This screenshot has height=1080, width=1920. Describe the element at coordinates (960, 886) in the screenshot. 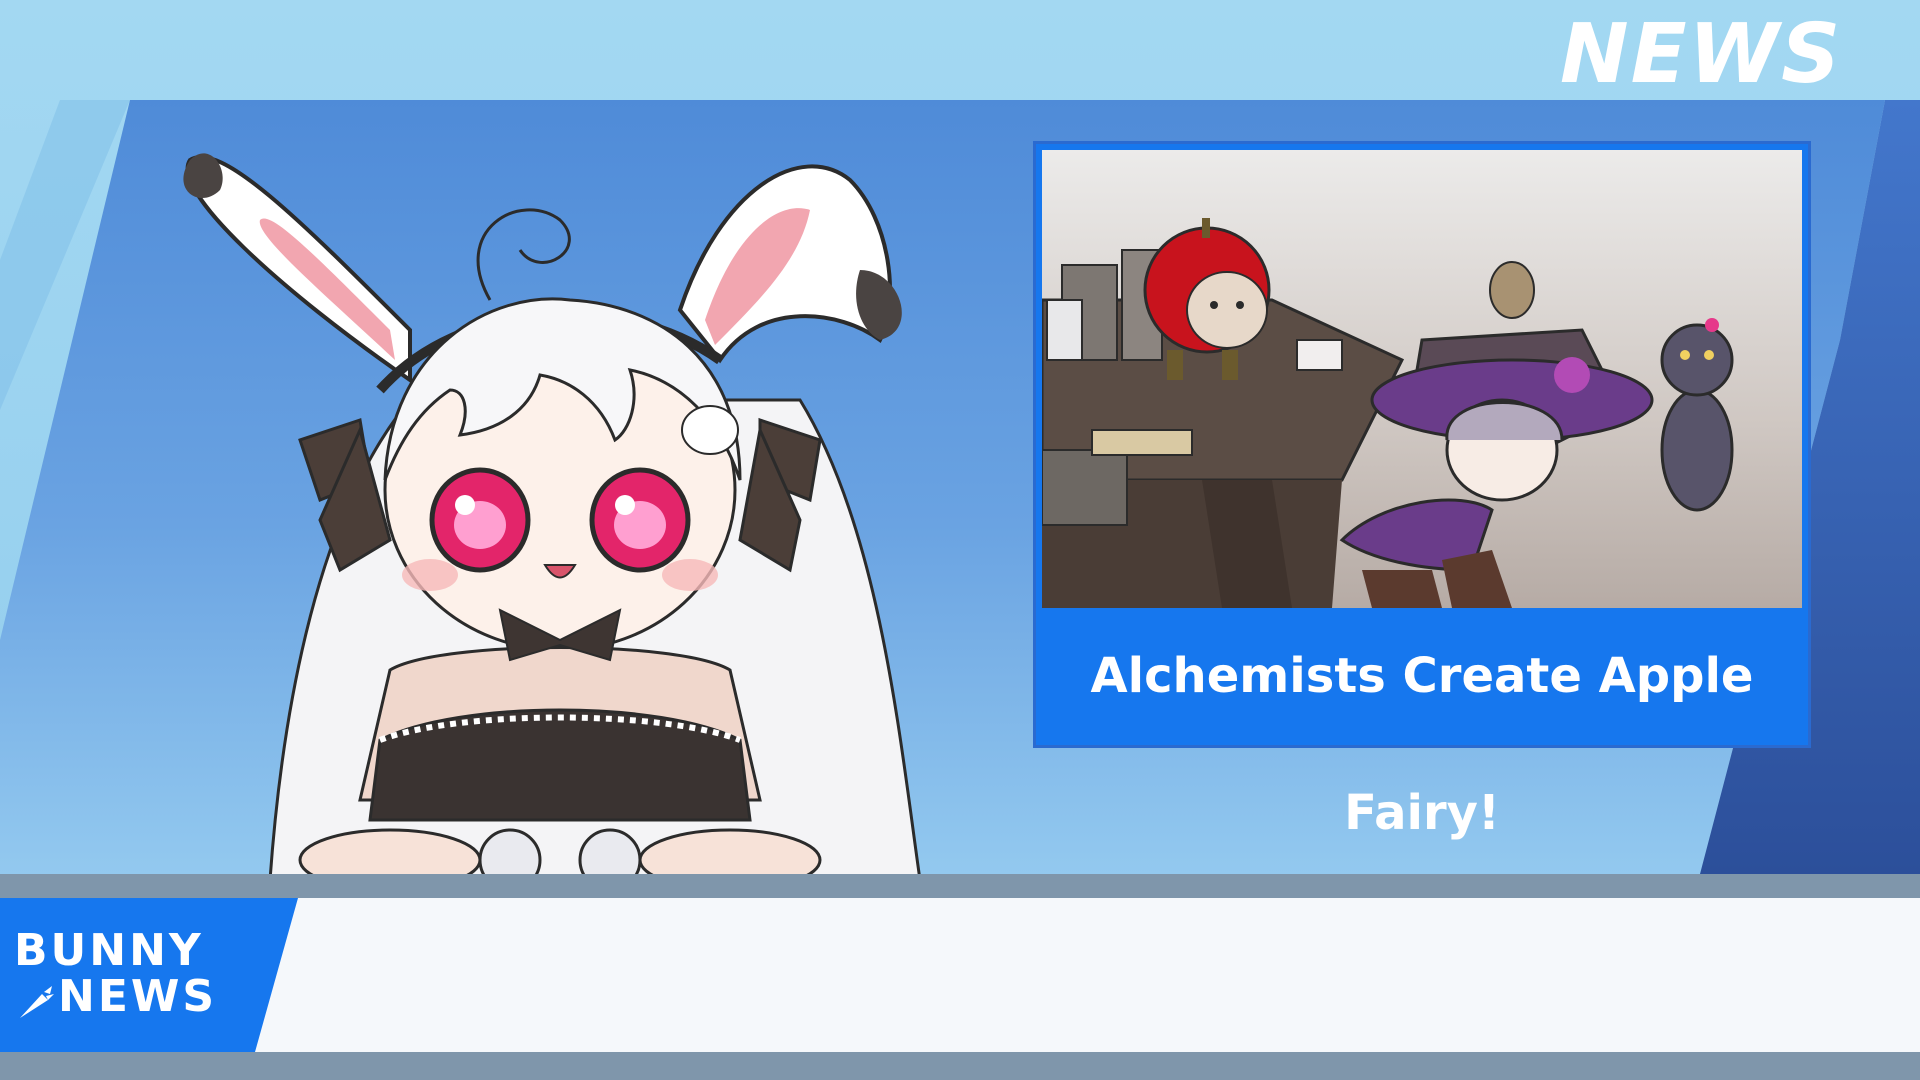

I see `anchor-desk` at that location.